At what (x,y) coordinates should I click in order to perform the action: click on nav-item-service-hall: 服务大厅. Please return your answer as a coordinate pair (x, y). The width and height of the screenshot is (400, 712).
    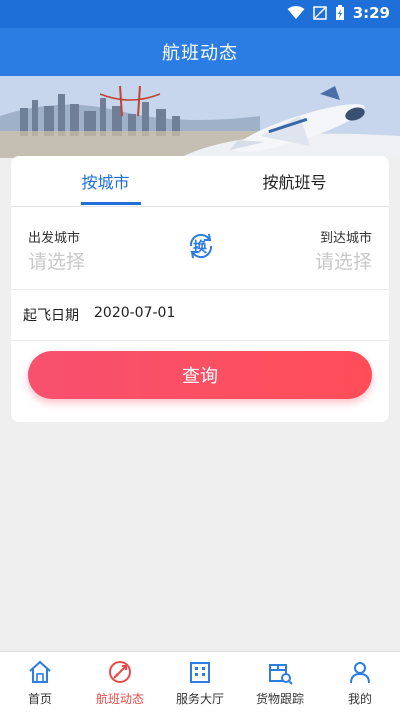
    Looking at the image, I should click on (200, 682).